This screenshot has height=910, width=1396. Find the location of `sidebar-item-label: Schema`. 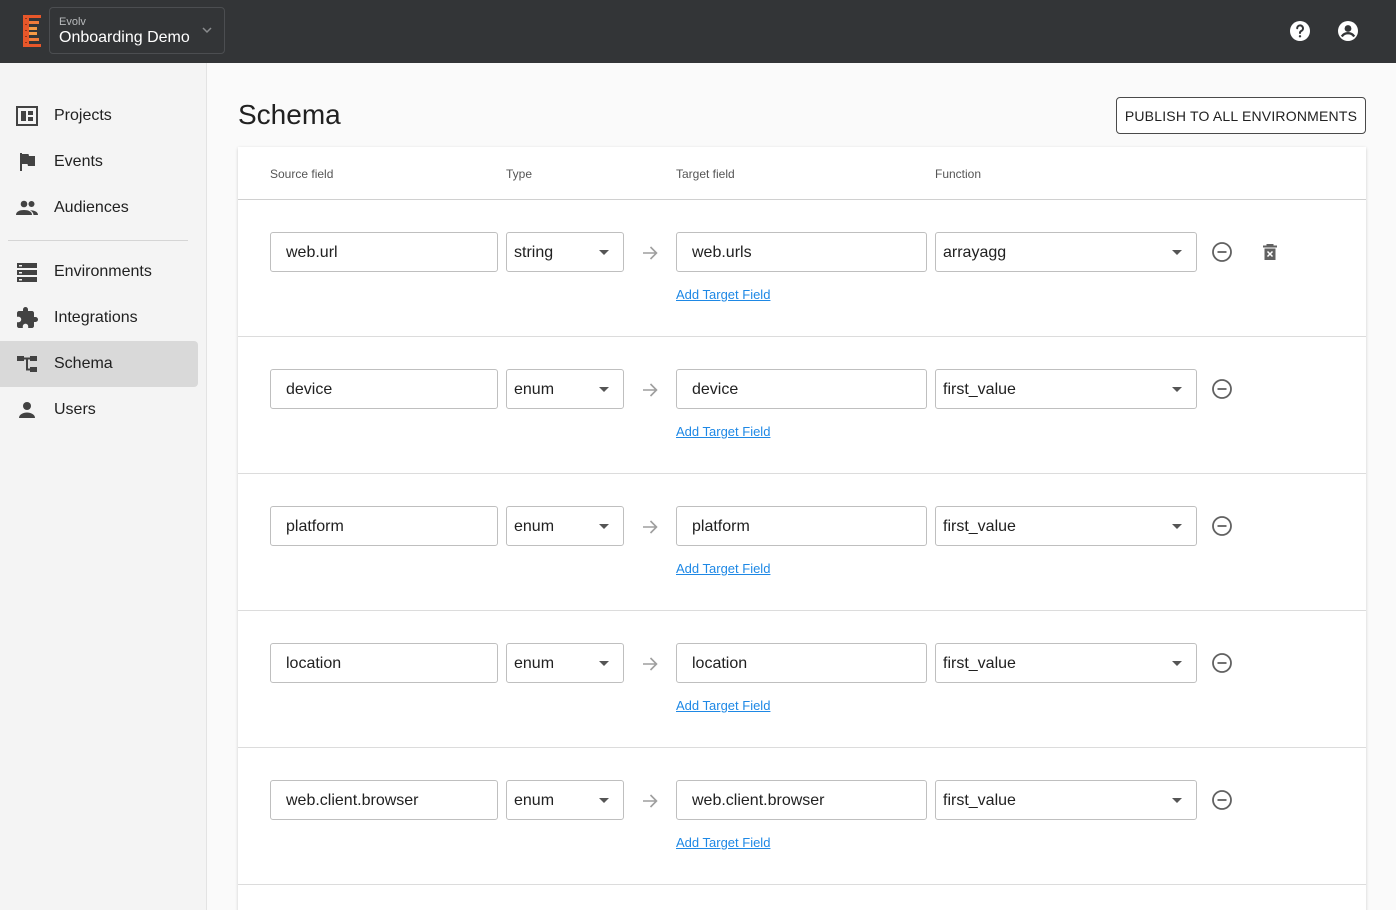

sidebar-item-label: Schema is located at coordinates (83, 363).